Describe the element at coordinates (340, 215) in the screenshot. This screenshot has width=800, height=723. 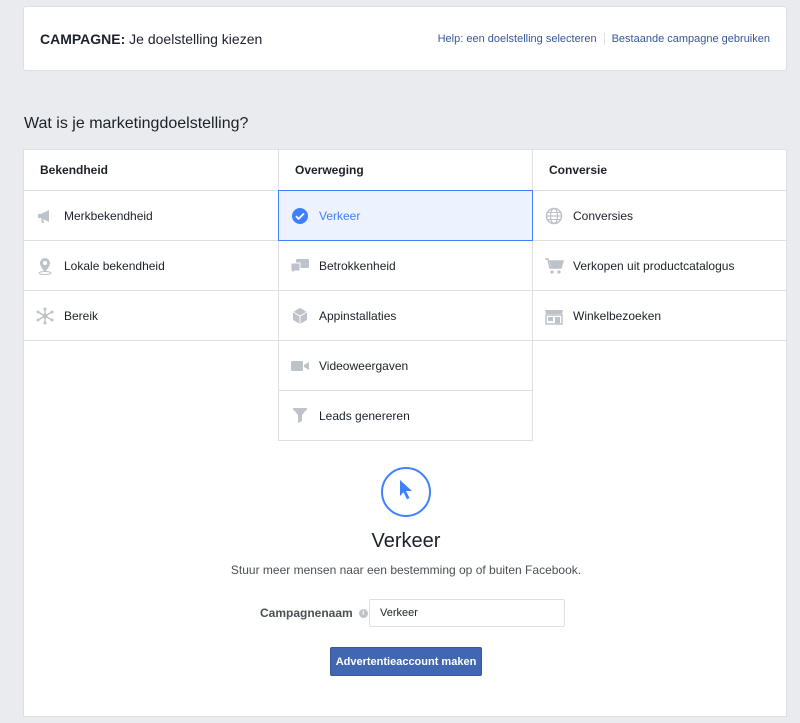
I see `option-label: Verkeer` at that location.